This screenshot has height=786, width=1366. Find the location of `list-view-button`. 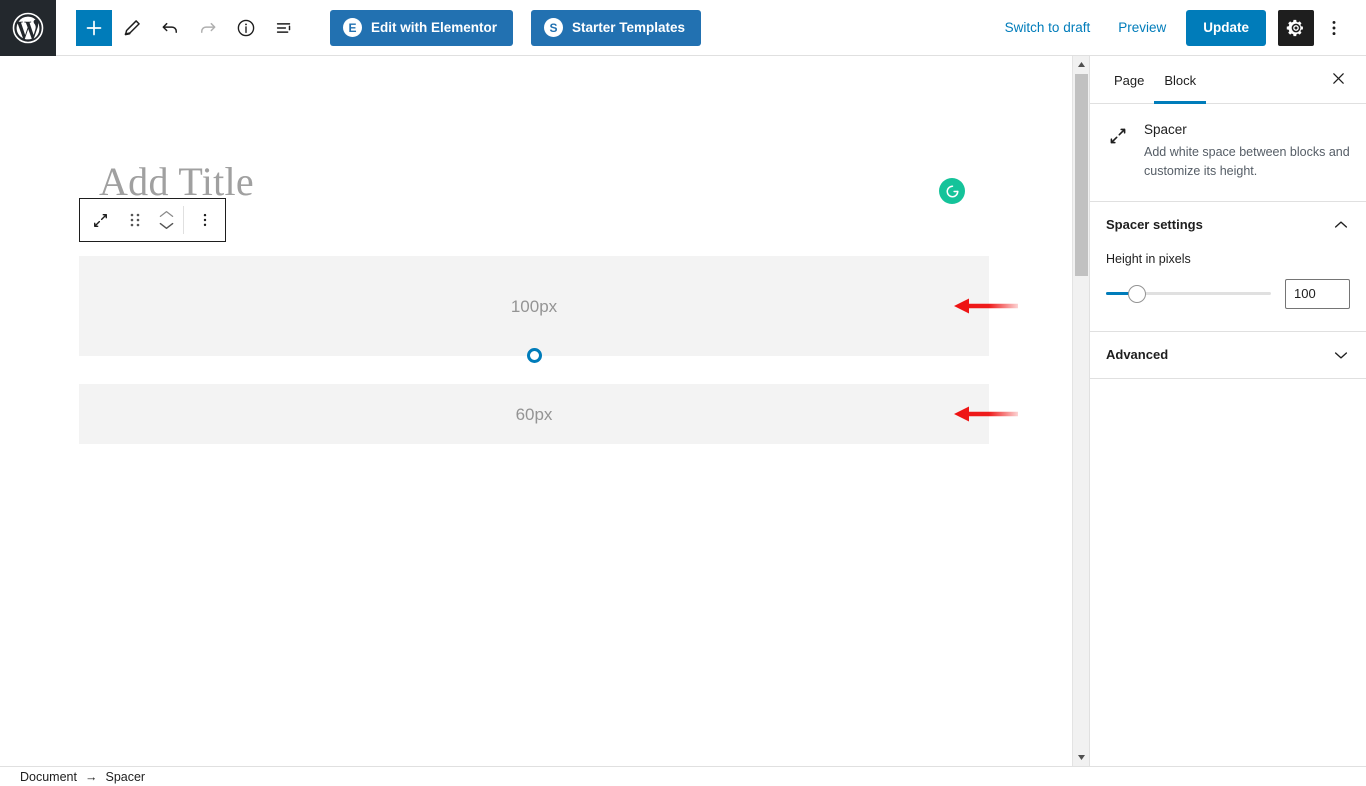

list-view-button is located at coordinates (284, 28).